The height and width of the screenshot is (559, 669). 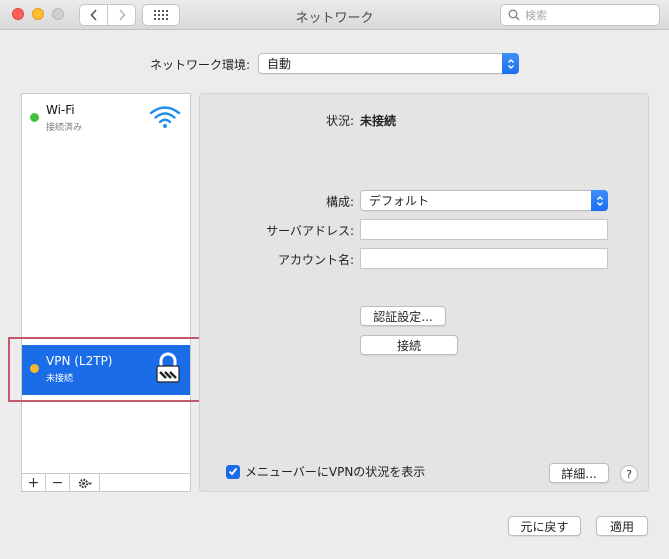 I want to click on checkmark-icon, so click(x=233, y=471).